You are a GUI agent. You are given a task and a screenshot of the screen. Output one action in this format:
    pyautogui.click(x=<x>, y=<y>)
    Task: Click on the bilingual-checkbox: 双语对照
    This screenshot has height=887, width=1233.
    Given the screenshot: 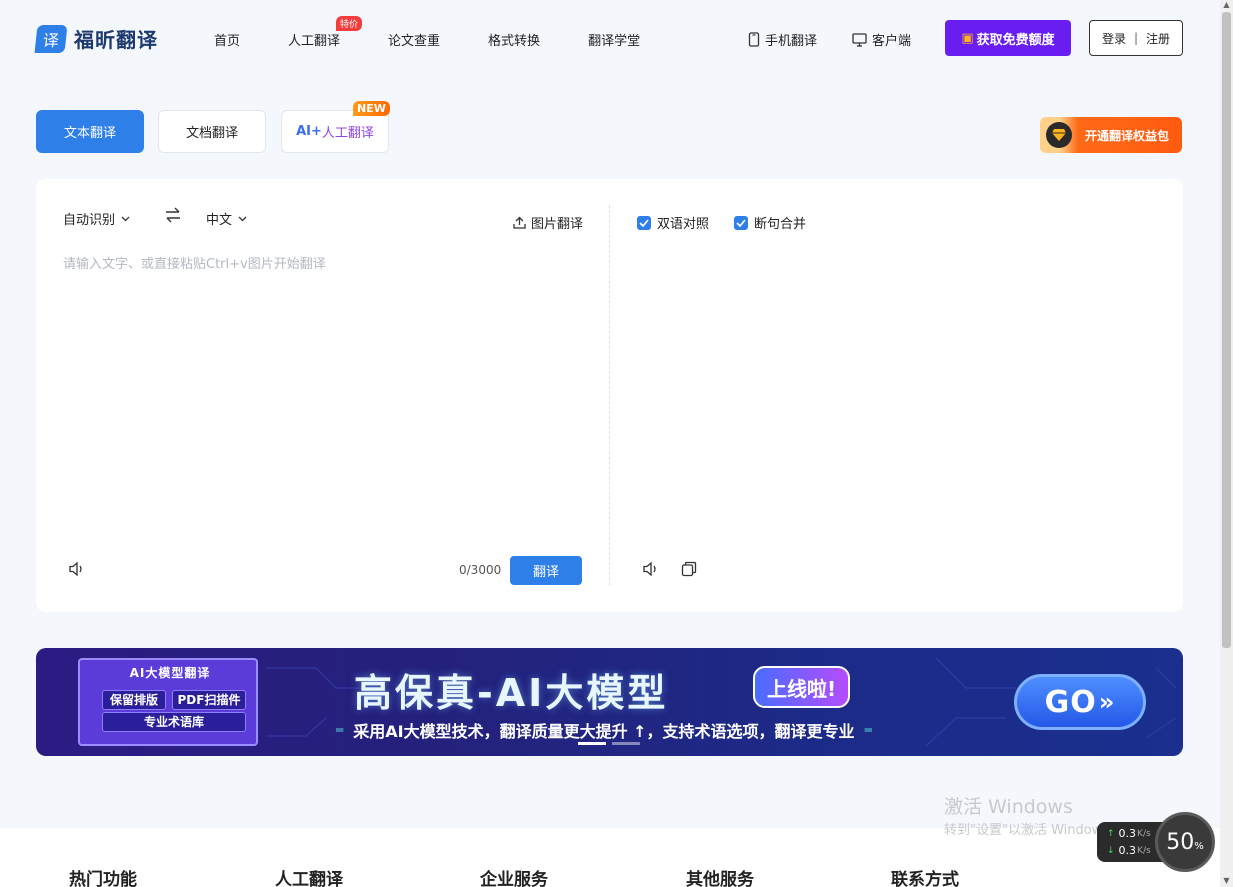 What is the action you would take?
    pyautogui.click(x=673, y=222)
    